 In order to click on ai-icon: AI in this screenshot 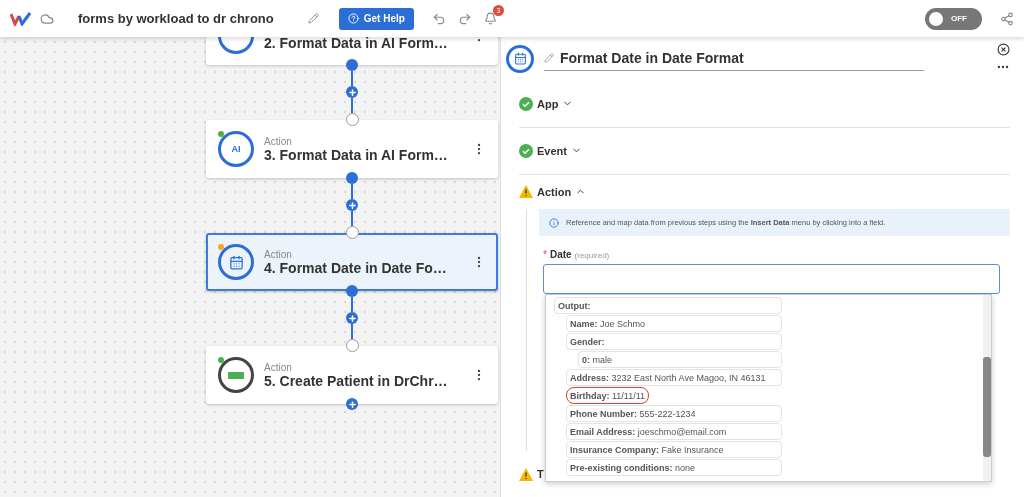, I will do `click(236, 149)`.